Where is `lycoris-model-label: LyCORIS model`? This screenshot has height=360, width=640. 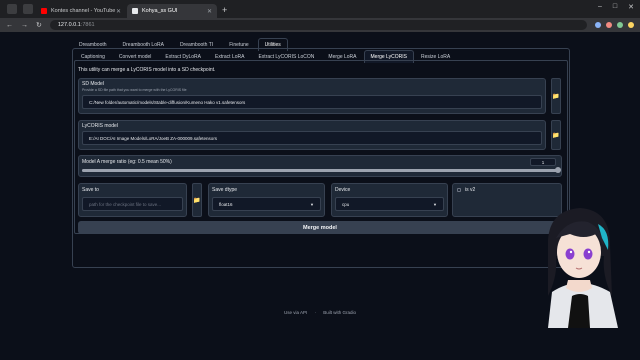
lycoris-model-label: LyCORIS model is located at coordinates (100, 126).